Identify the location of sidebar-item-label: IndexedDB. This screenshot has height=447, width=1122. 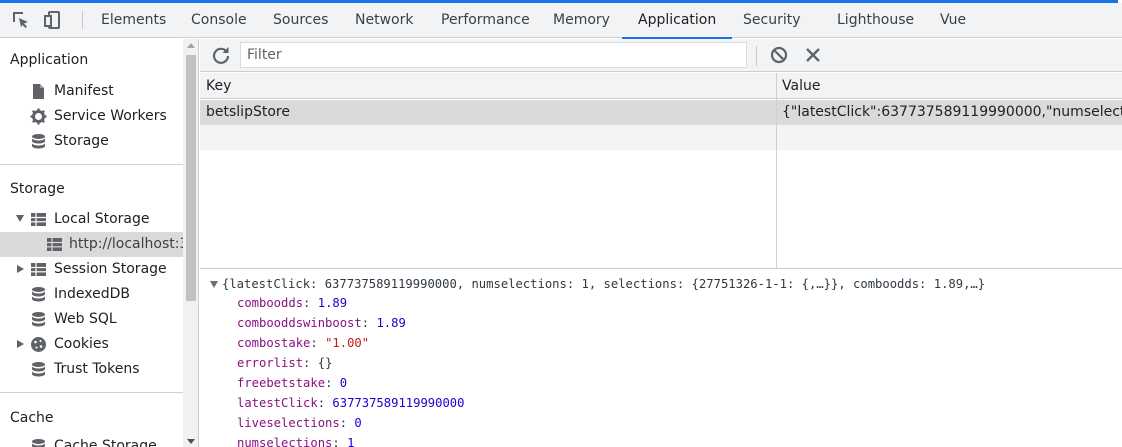
(92, 294).